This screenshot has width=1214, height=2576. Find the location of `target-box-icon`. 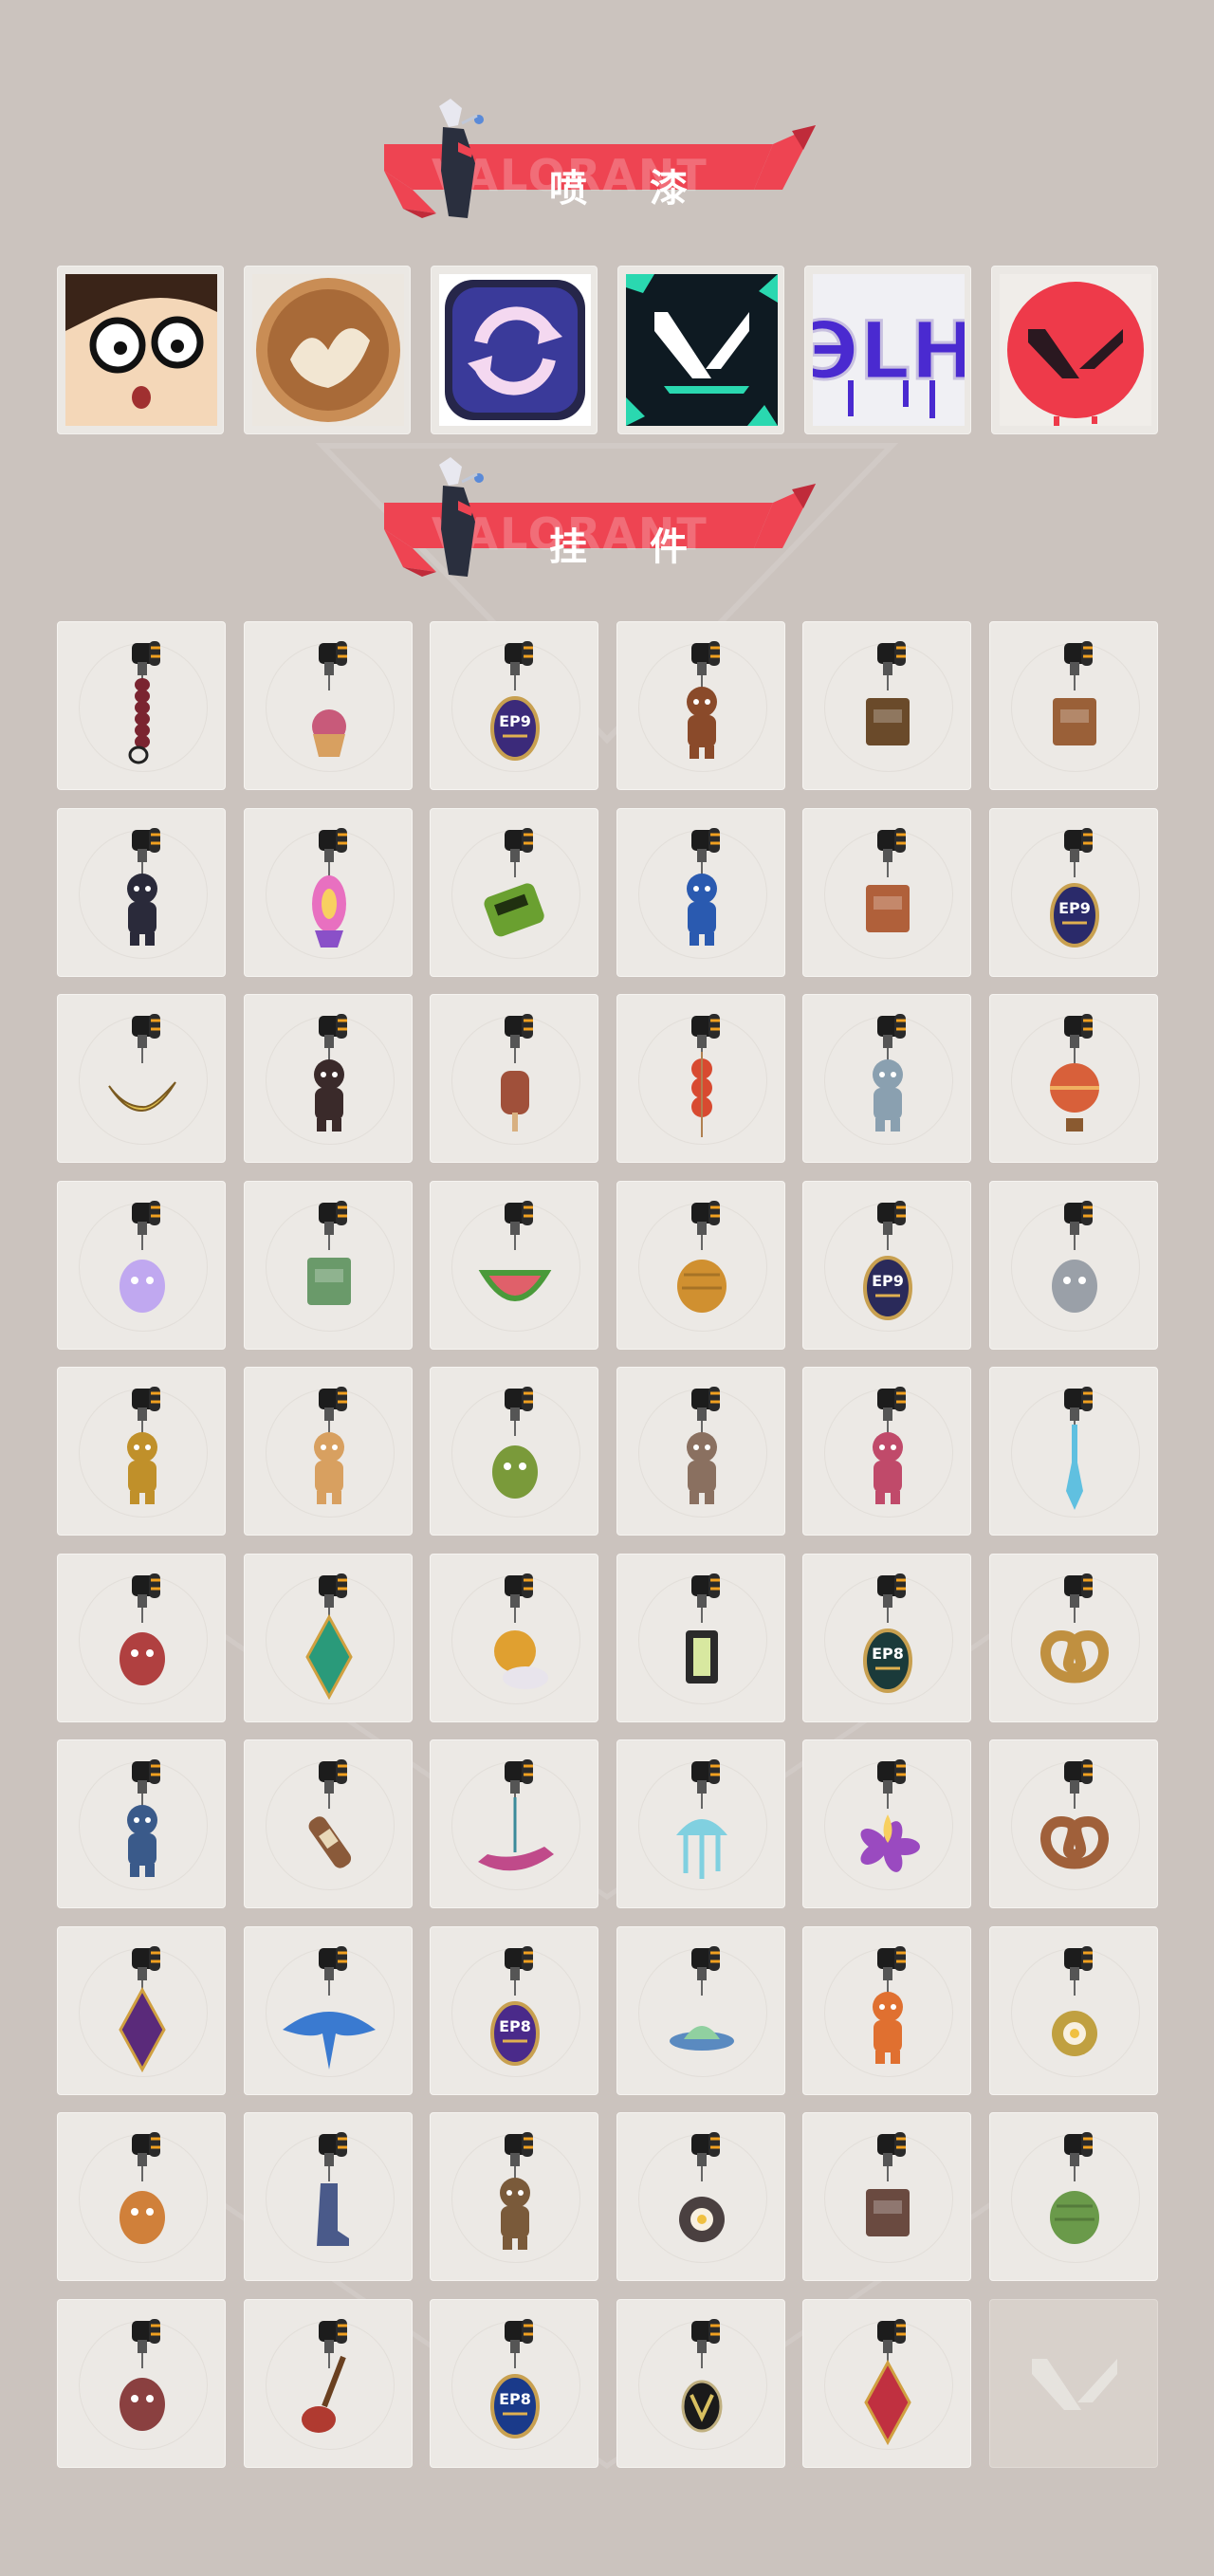

target-box-icon is located at coordinates (888, 2184).